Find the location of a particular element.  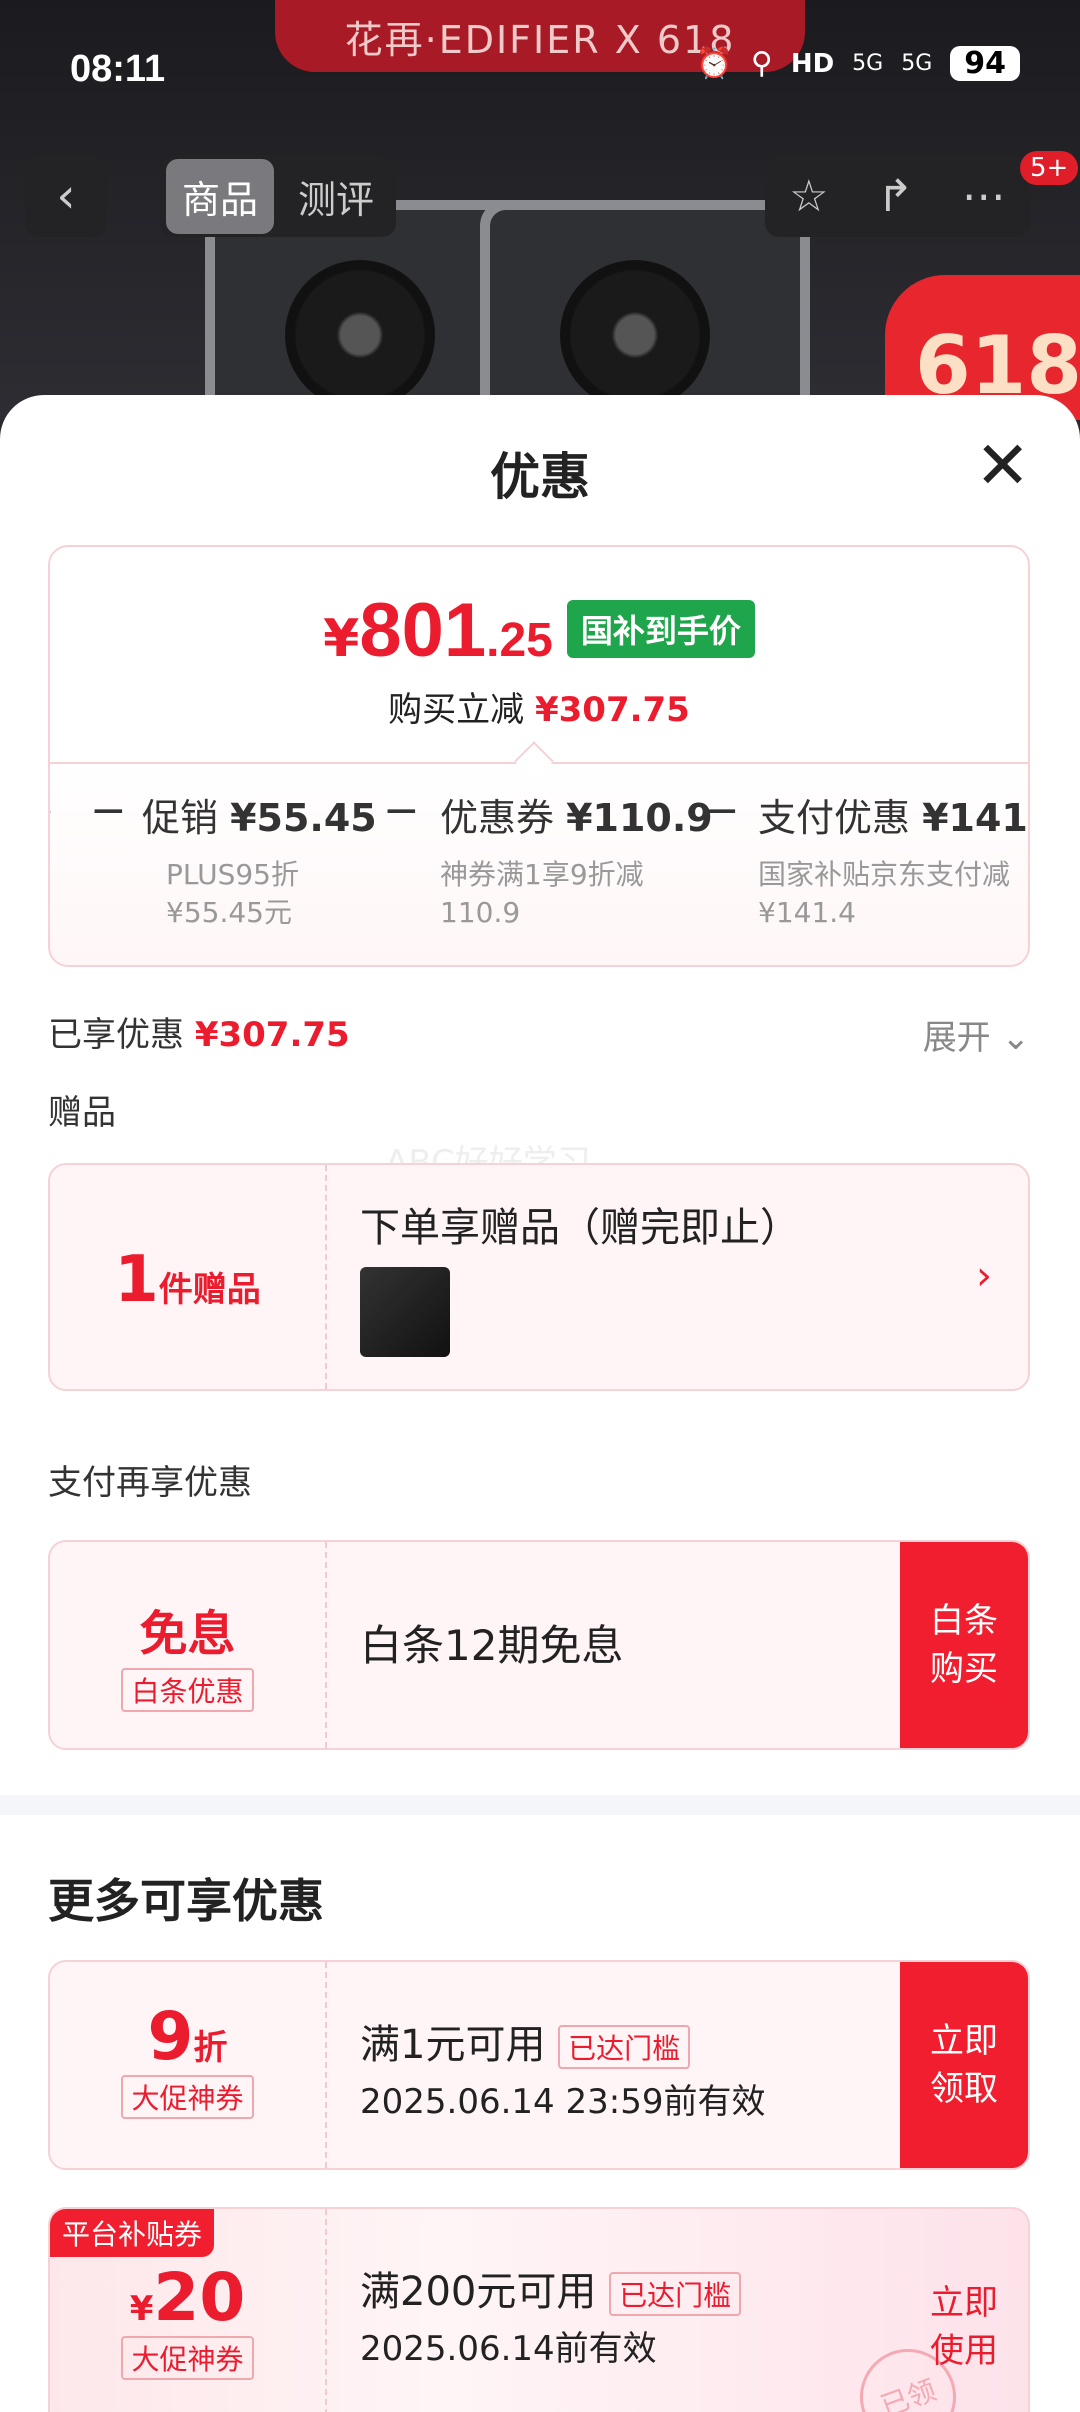

tab-review: 测评 is located at coordinates (336, 196).